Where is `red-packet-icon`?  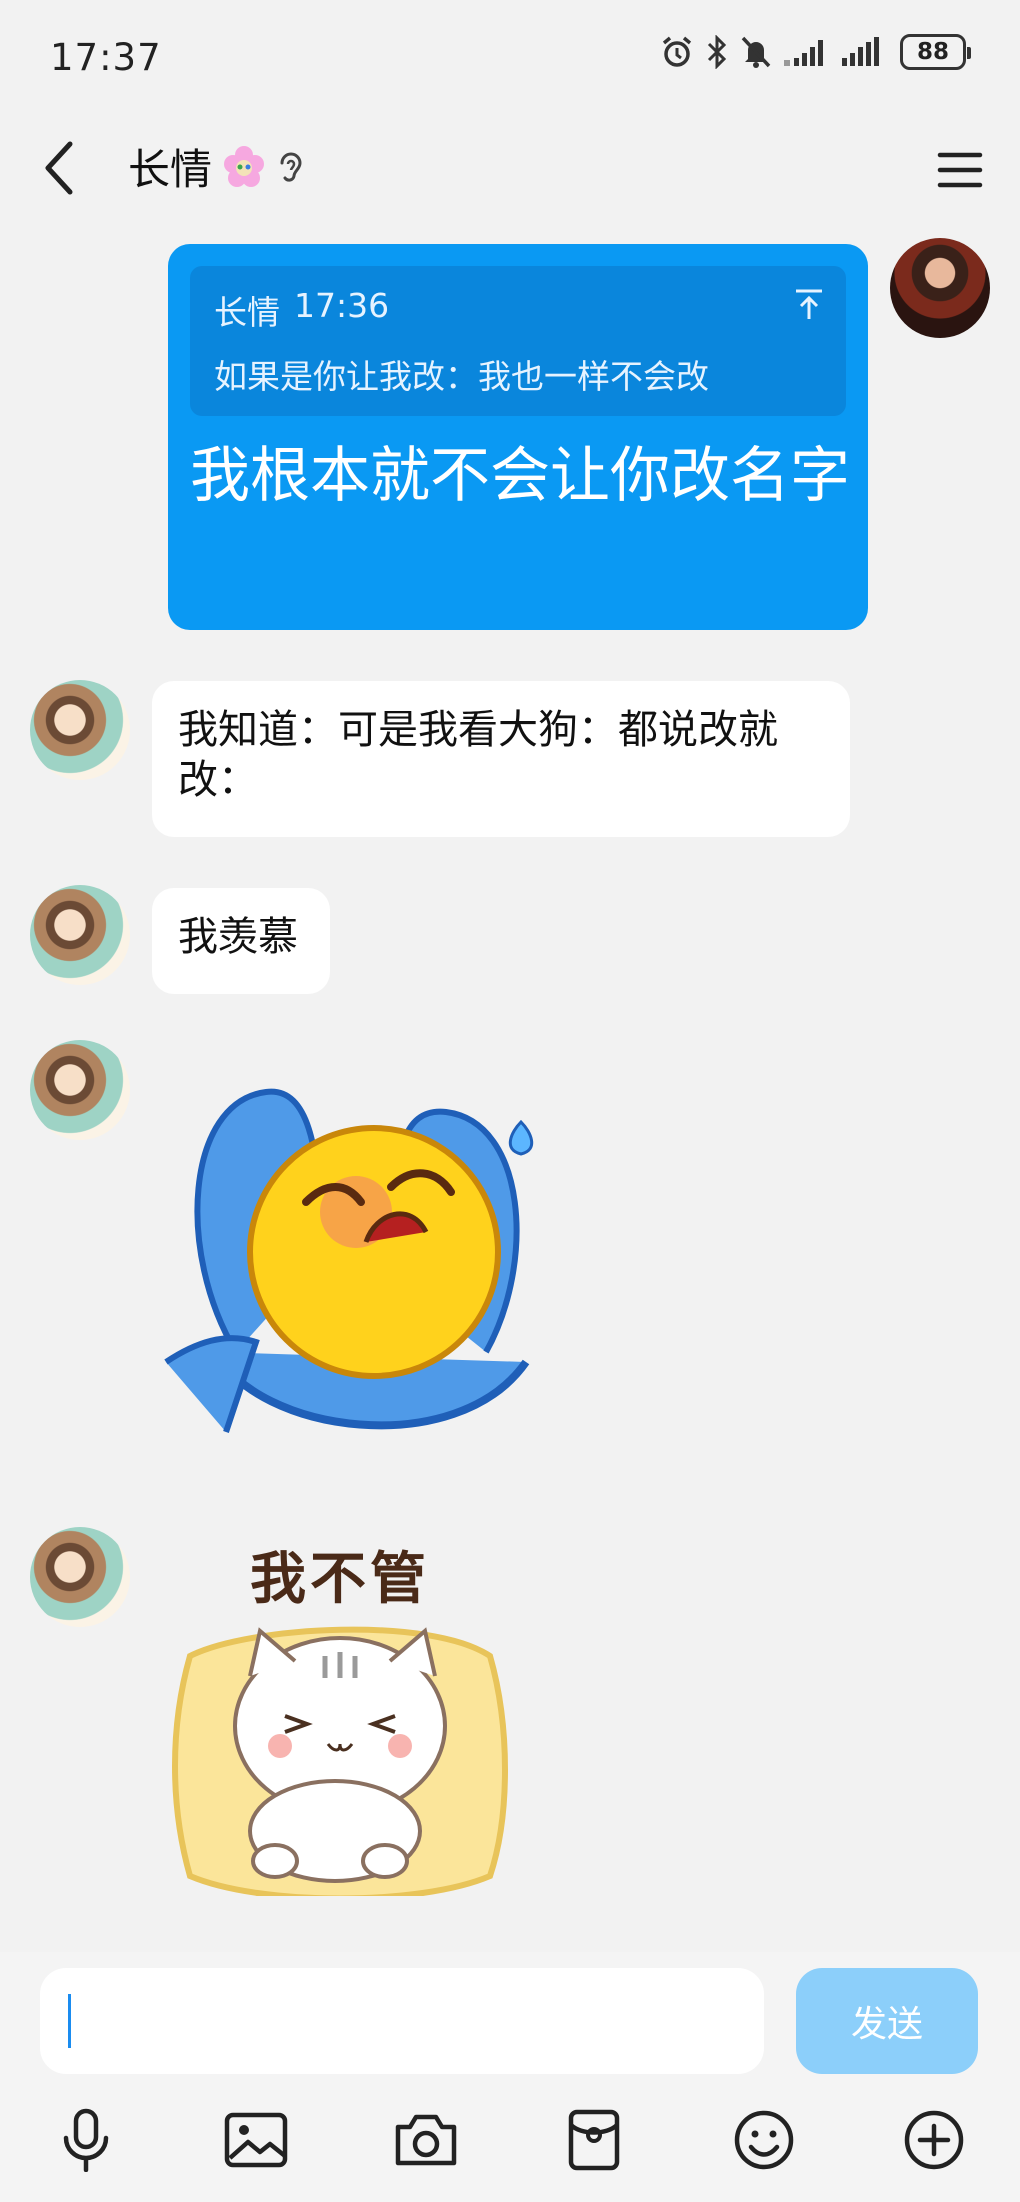 red-packet-icon is located at coordinates (594, 2140).